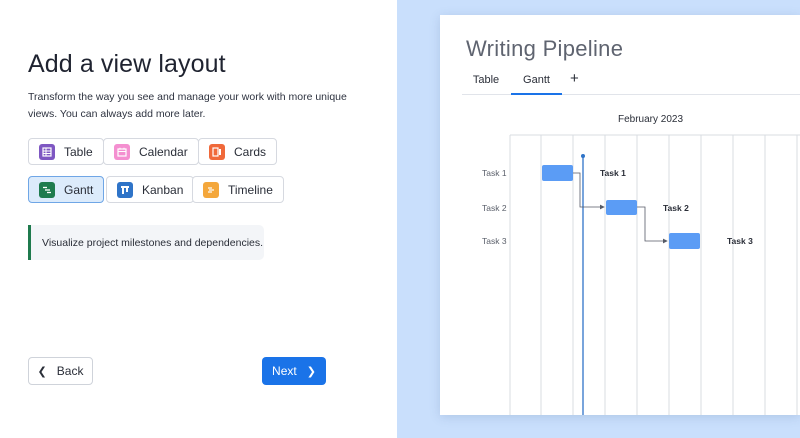  I want to click on gantt-row-label: Task 3, so click(494, 241).